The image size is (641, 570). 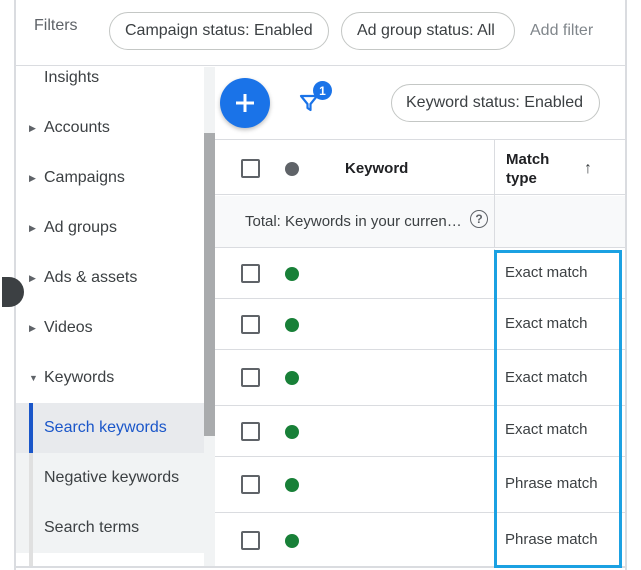 What do you see at coordinates (72, 77) in the screenshot?
I see `sidebar-item-label: Insights` at bounding box center [72, 77].